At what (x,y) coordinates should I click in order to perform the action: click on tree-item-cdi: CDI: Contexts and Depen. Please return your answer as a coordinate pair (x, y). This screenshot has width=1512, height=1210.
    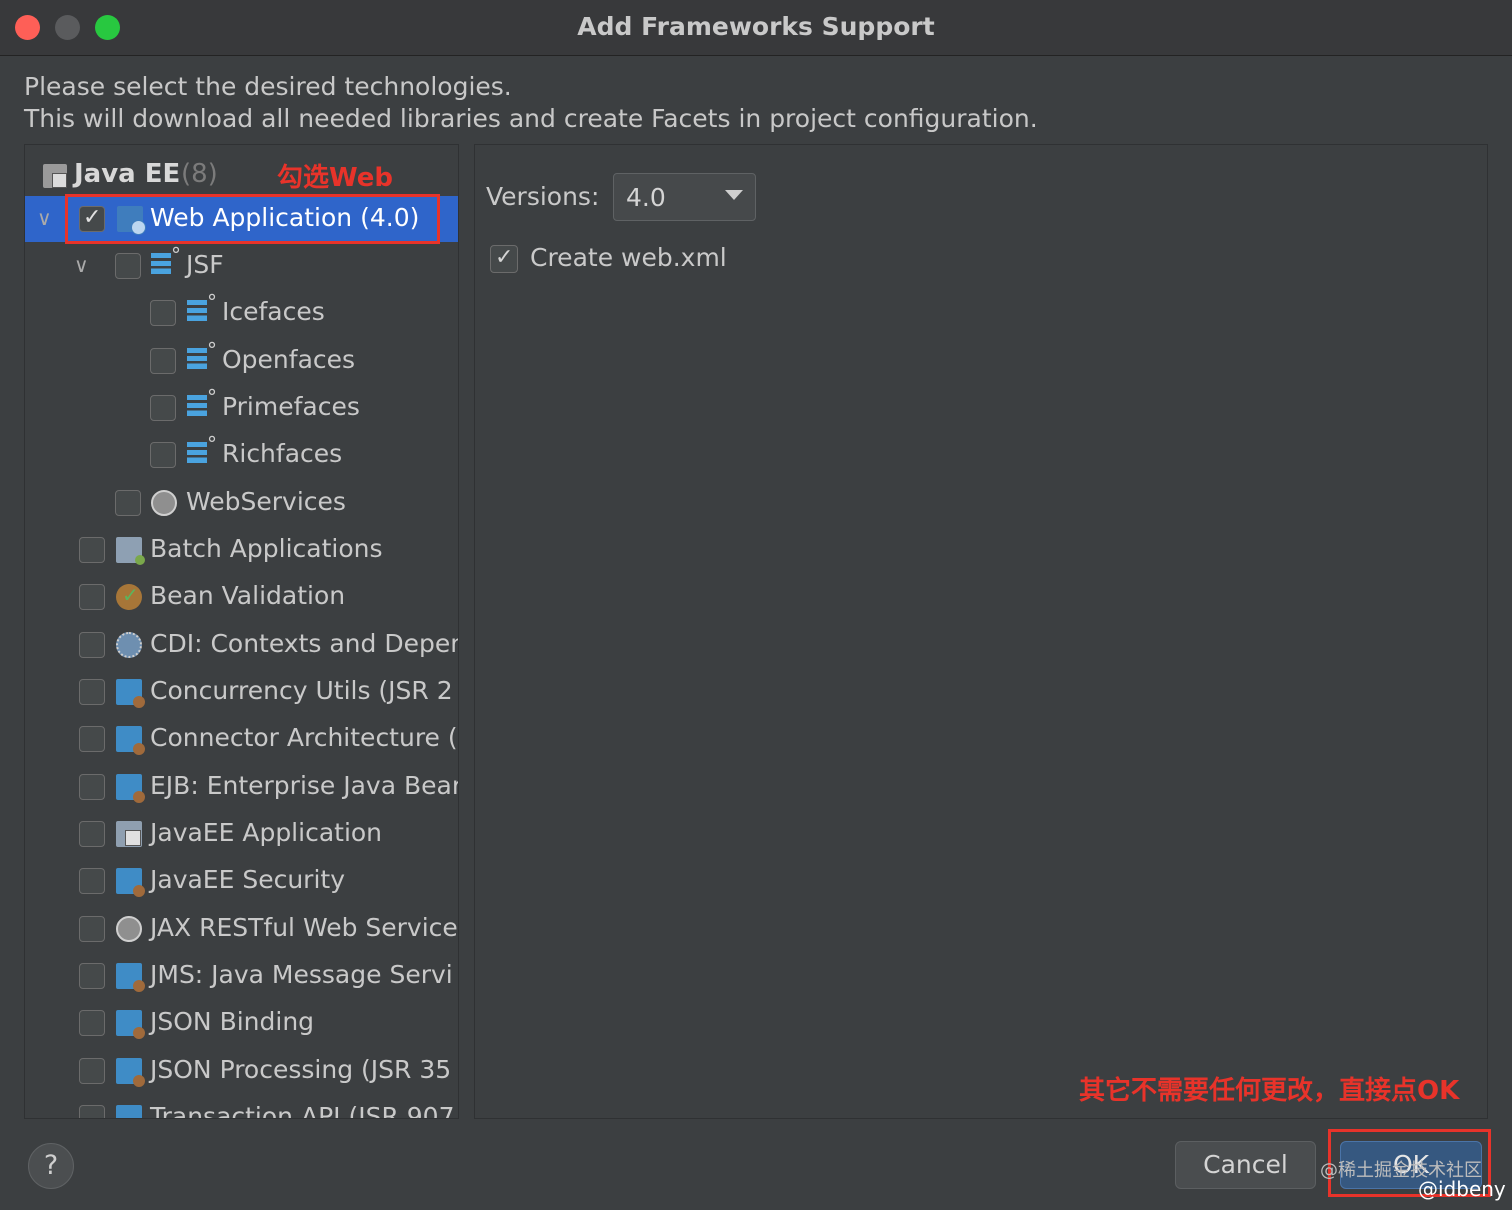
    Looking at the image, I should click on (242, 645).